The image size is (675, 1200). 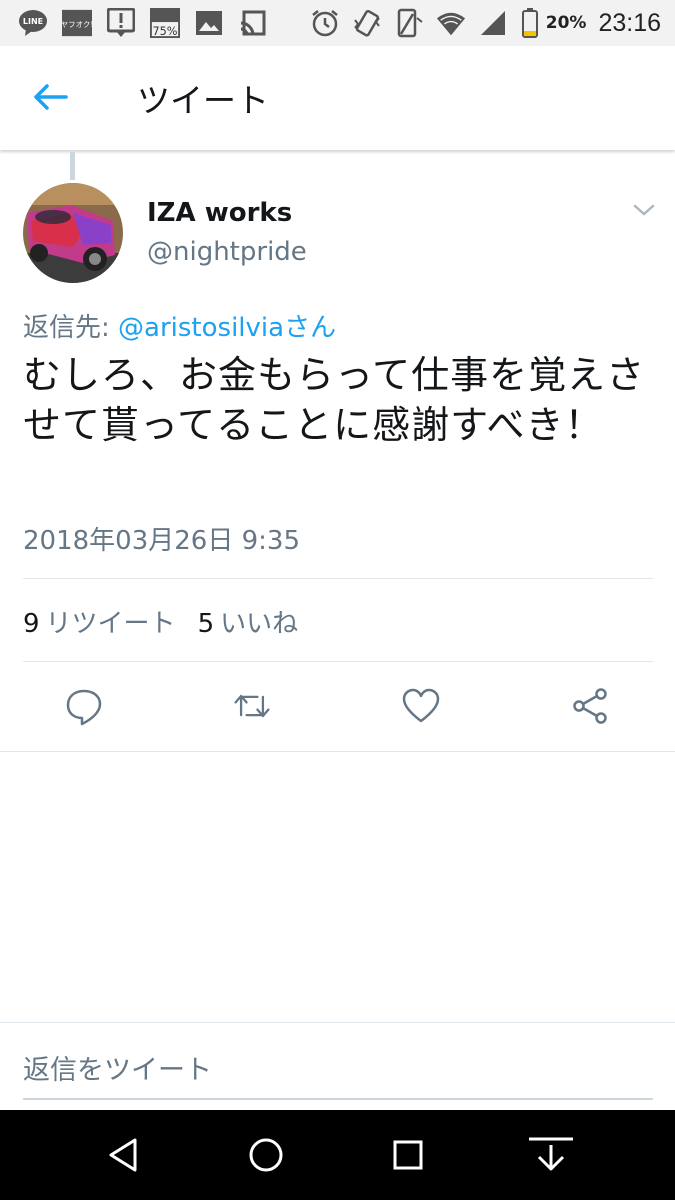 What do you see at coordinates (310, 328) in the screenshot?
I see `reply-suffix: さん` at bounding box center [310, 328].